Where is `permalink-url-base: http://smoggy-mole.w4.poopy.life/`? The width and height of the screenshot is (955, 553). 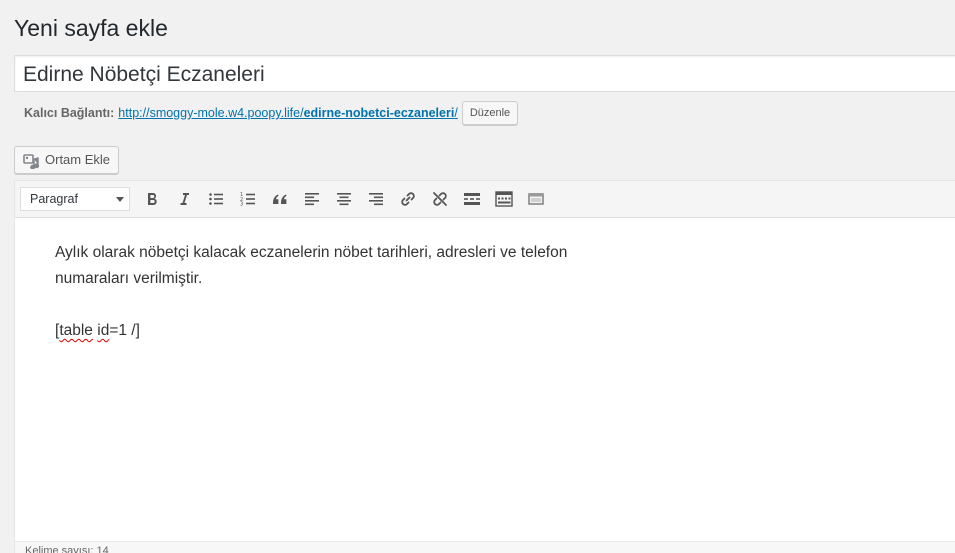 permalink-url-base: http://smoggy-mole.w4.poopy.life/ is located at coordinates (211, 113).